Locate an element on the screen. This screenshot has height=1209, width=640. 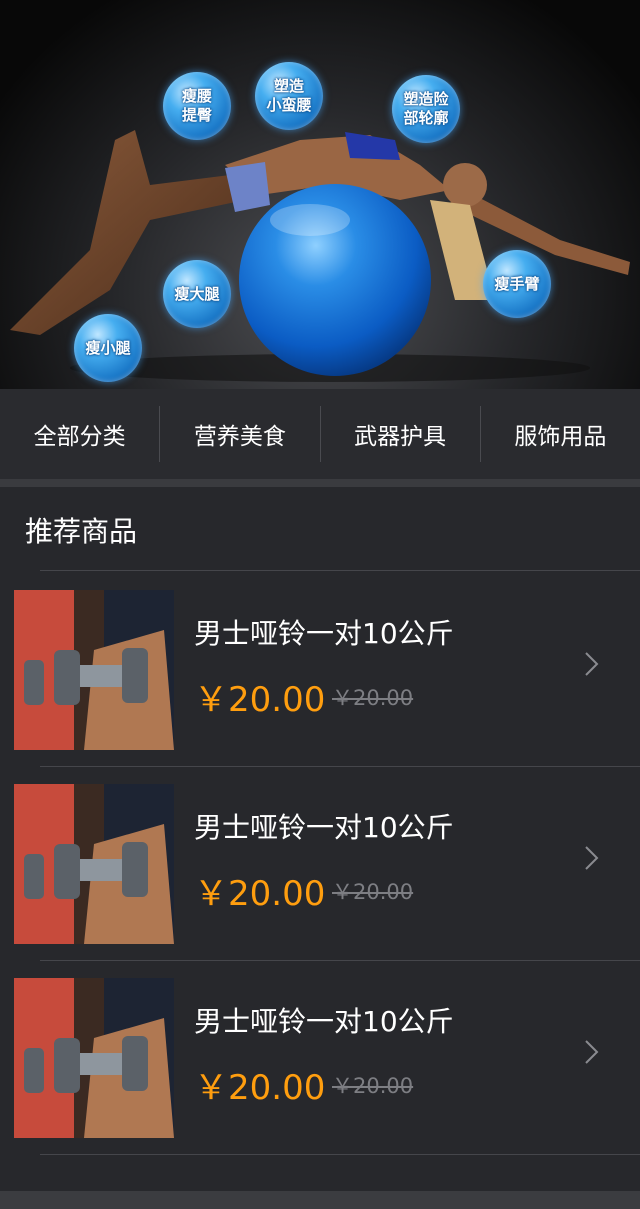
section-title: 推荐商品 is located at coordinates (81, 531).